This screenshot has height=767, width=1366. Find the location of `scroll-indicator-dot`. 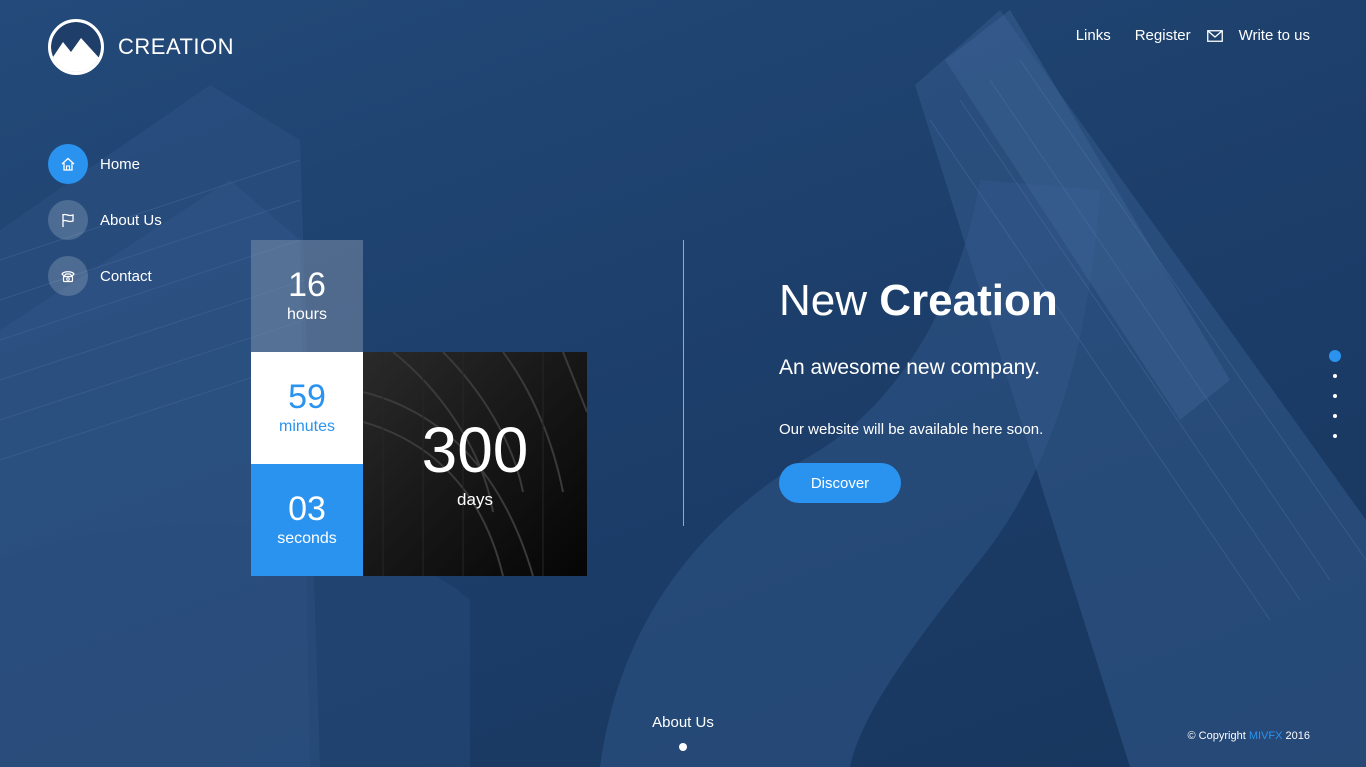

scroll-indicator-dot is located at coordinates (683, 747).